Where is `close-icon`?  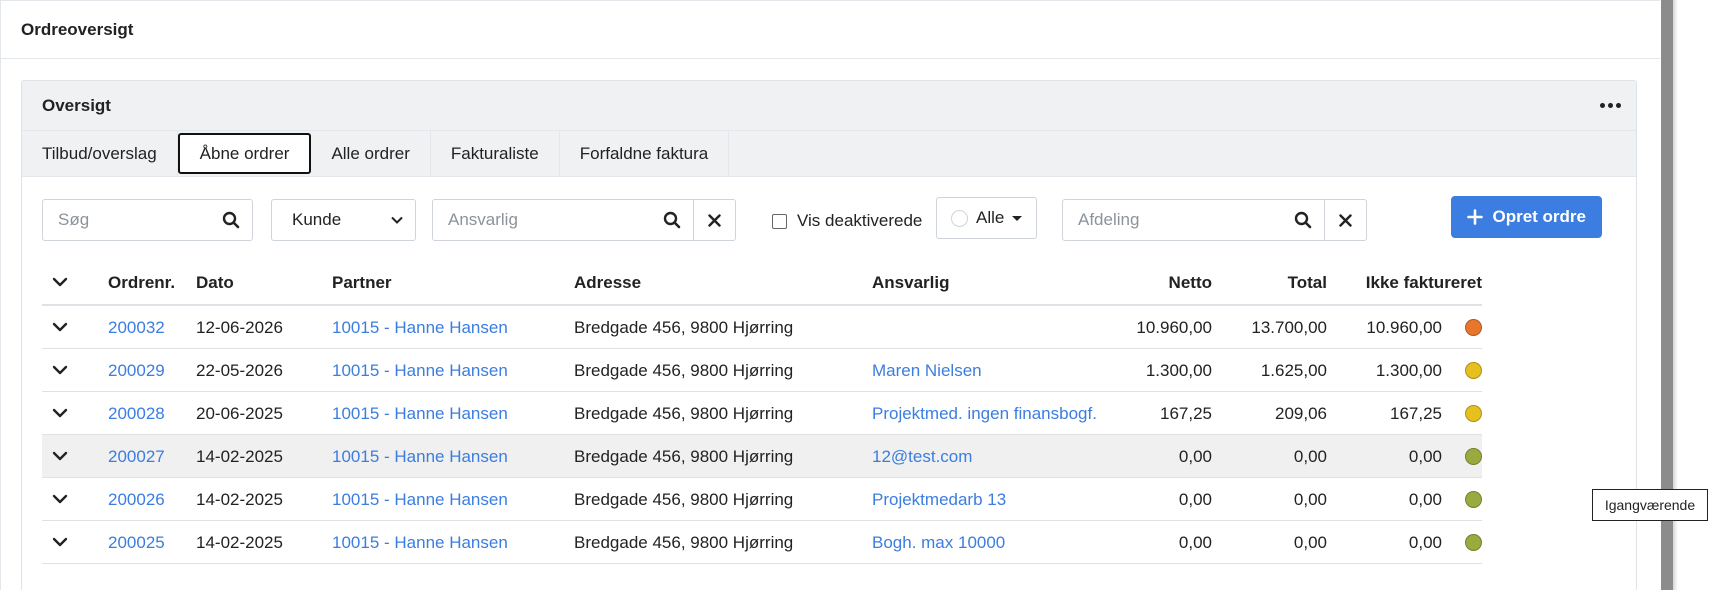 close-icon is located at coordinates (714, 220).